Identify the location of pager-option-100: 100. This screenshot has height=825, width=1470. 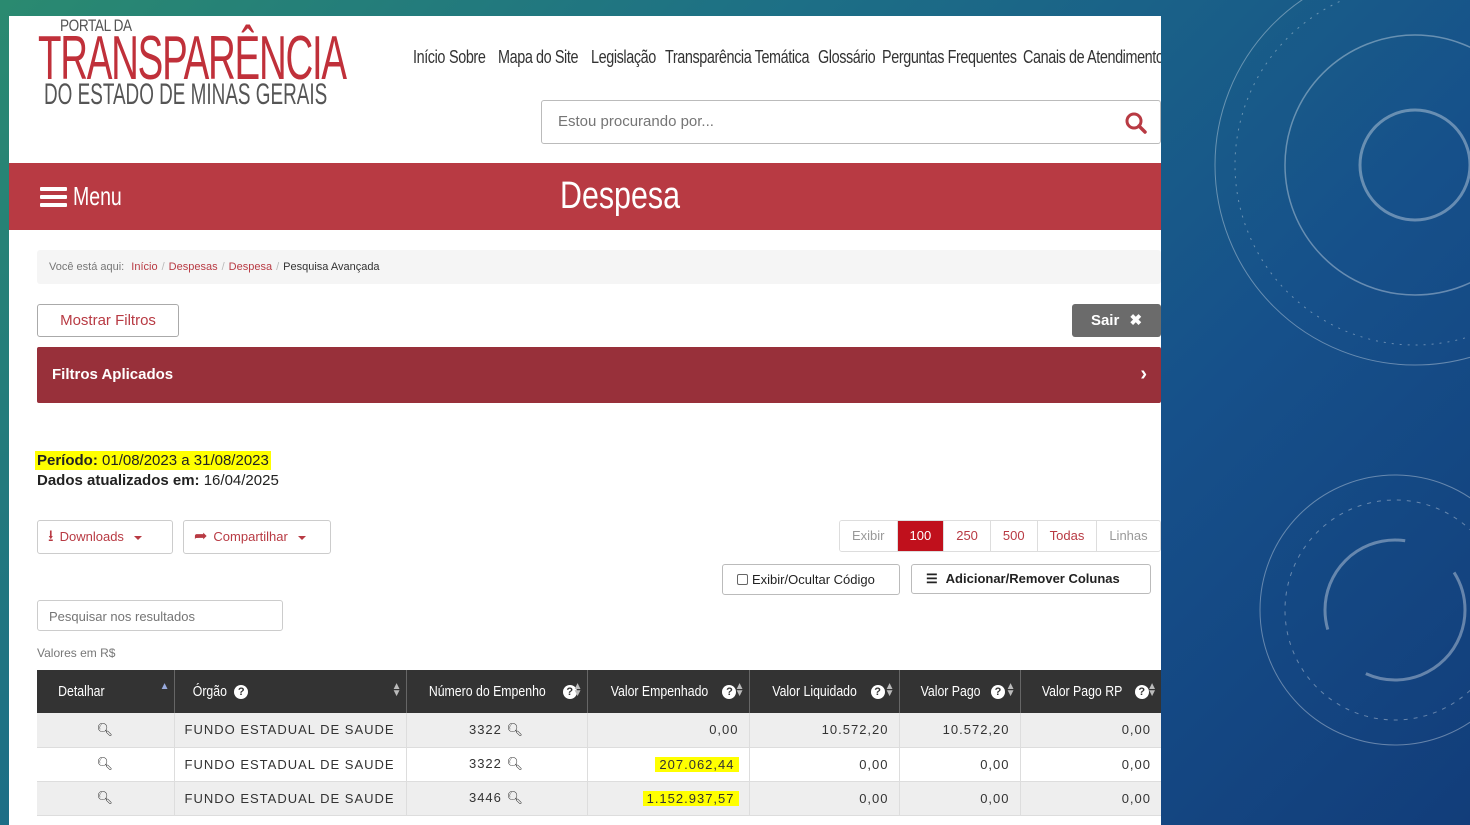
(921, 536).